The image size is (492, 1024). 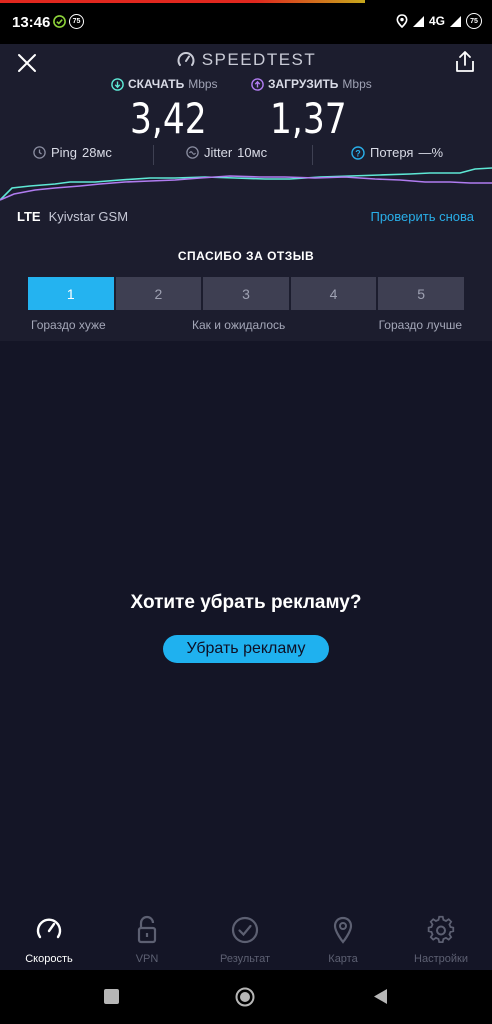 What do you see at coordinates (421, 293) in the screenshot?
I see `rating-option-5: 5` at bounding box center [421, 293].